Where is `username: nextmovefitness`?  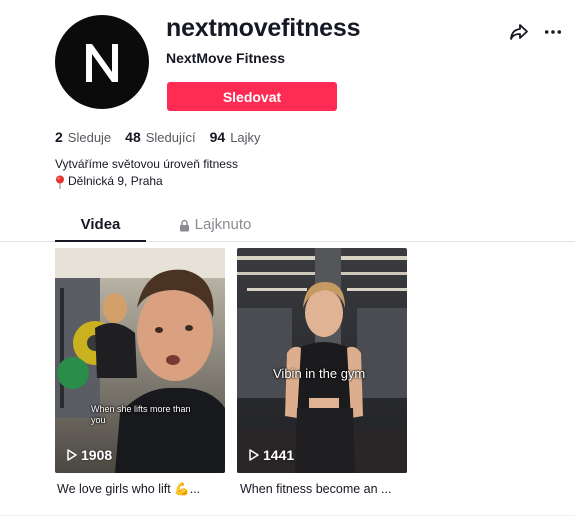 username: nextmovefitness is located at coordinates (263, 28).